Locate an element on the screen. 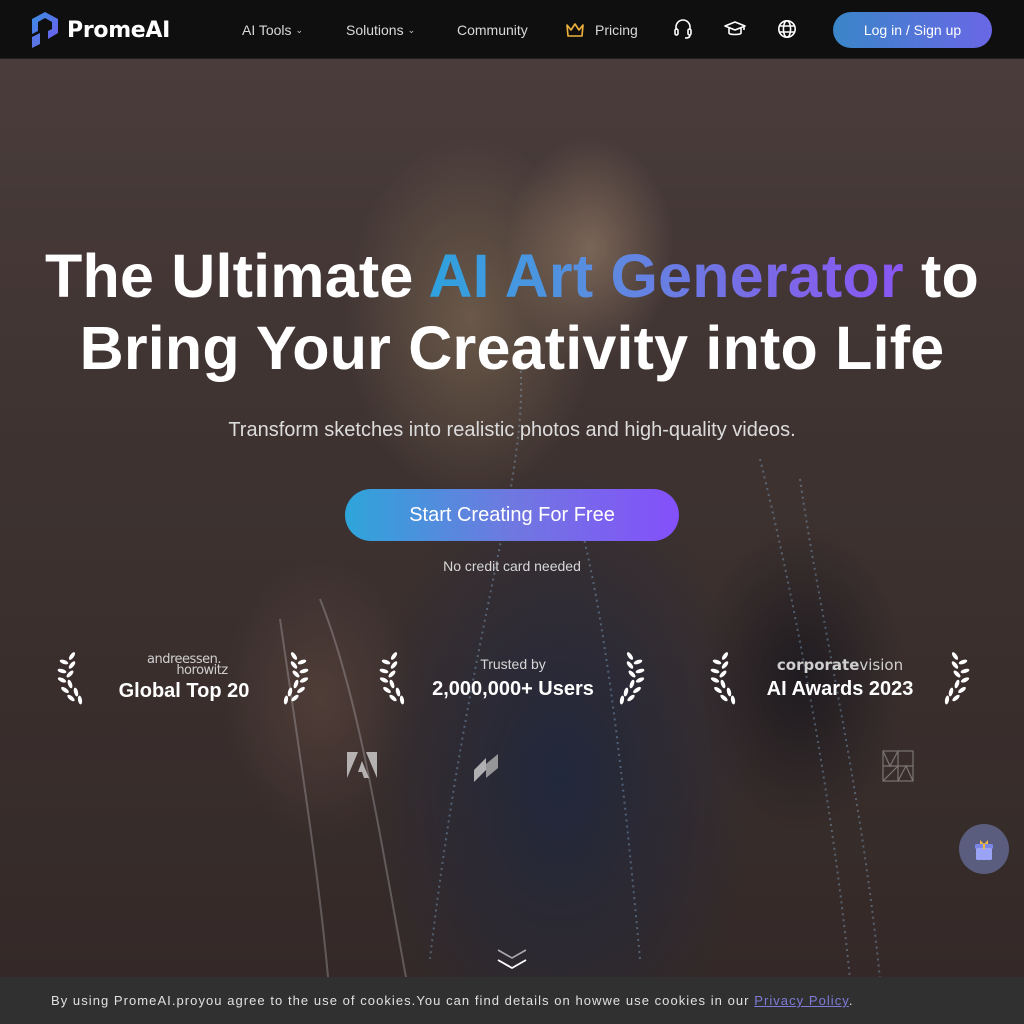 The height and width of the screenshot is (1024, 1024). nav-pricing-label: Pricing is located at coordinates (616, 29).